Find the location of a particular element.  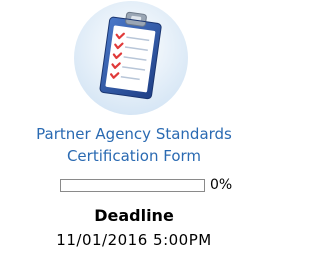

form-title-line2: Certification Form is located at coordinates (134, 156).